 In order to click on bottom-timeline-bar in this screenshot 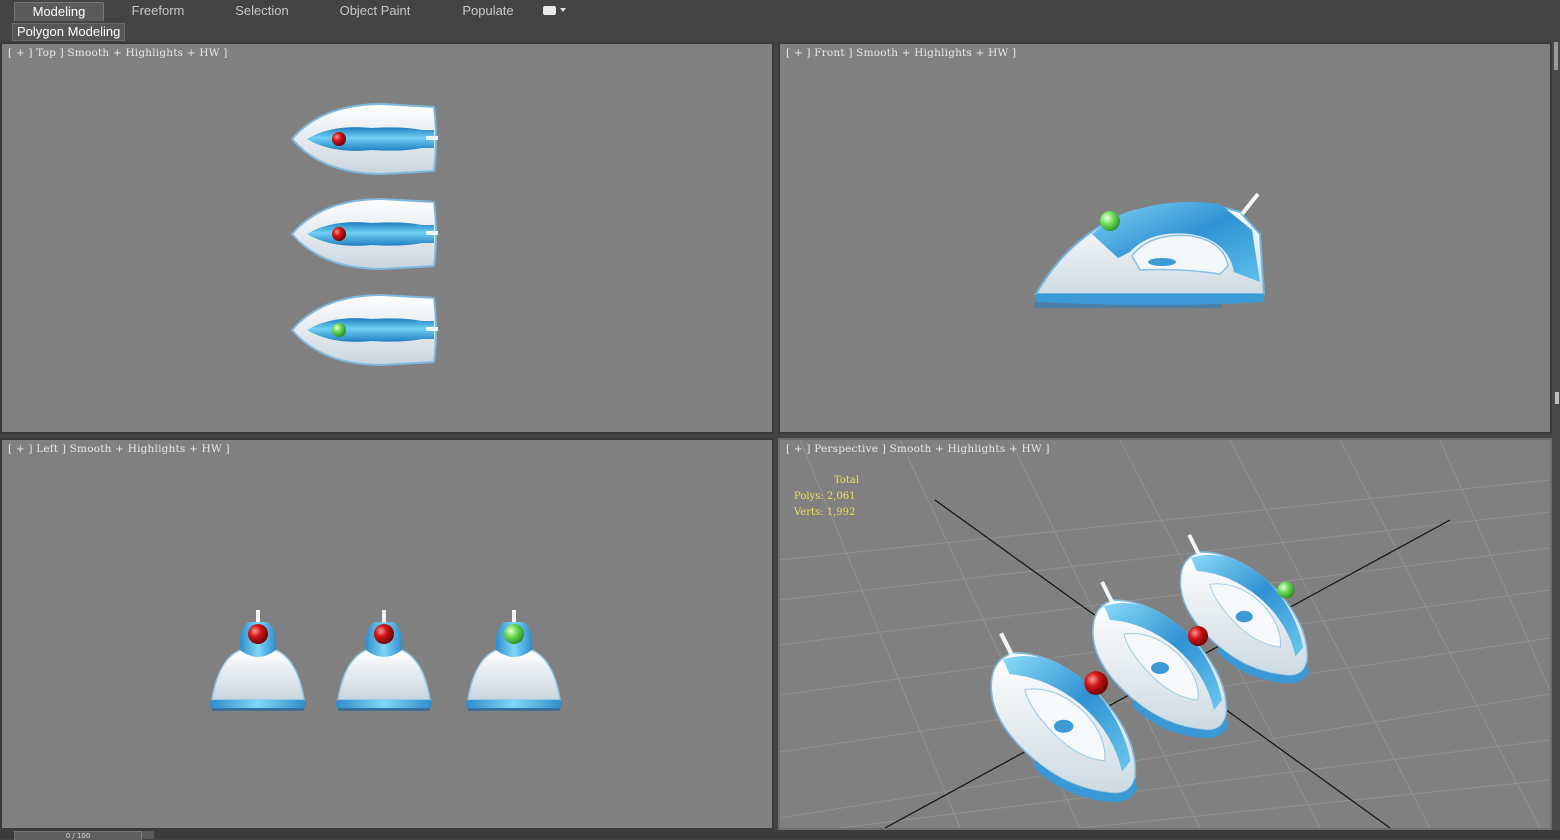, I will do `click(780, 834)`.